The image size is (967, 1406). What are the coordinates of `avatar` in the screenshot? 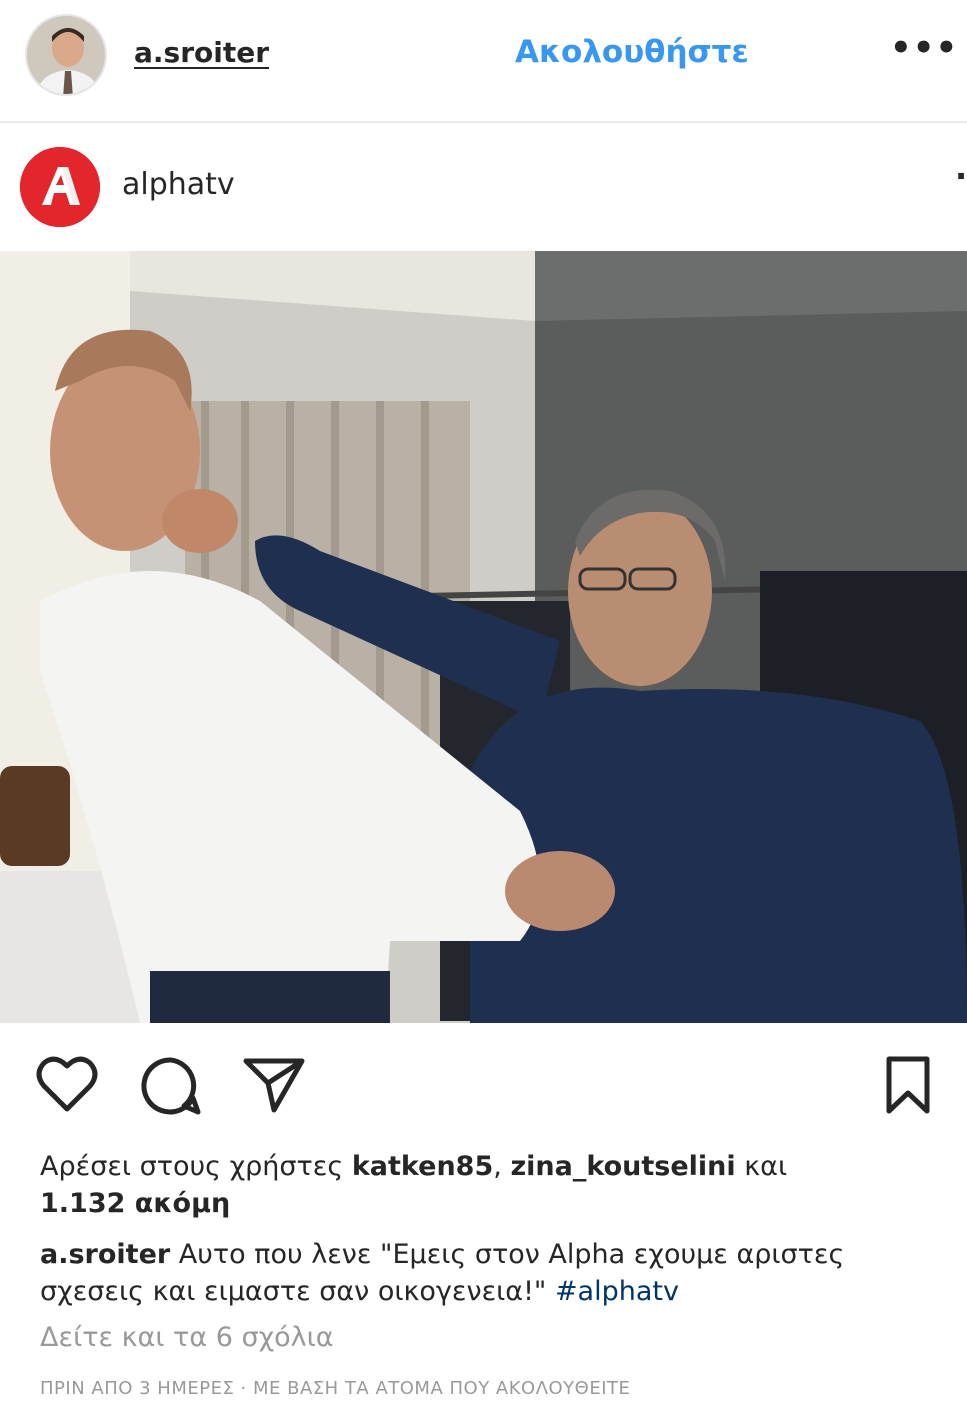 It's located at (66, 55).